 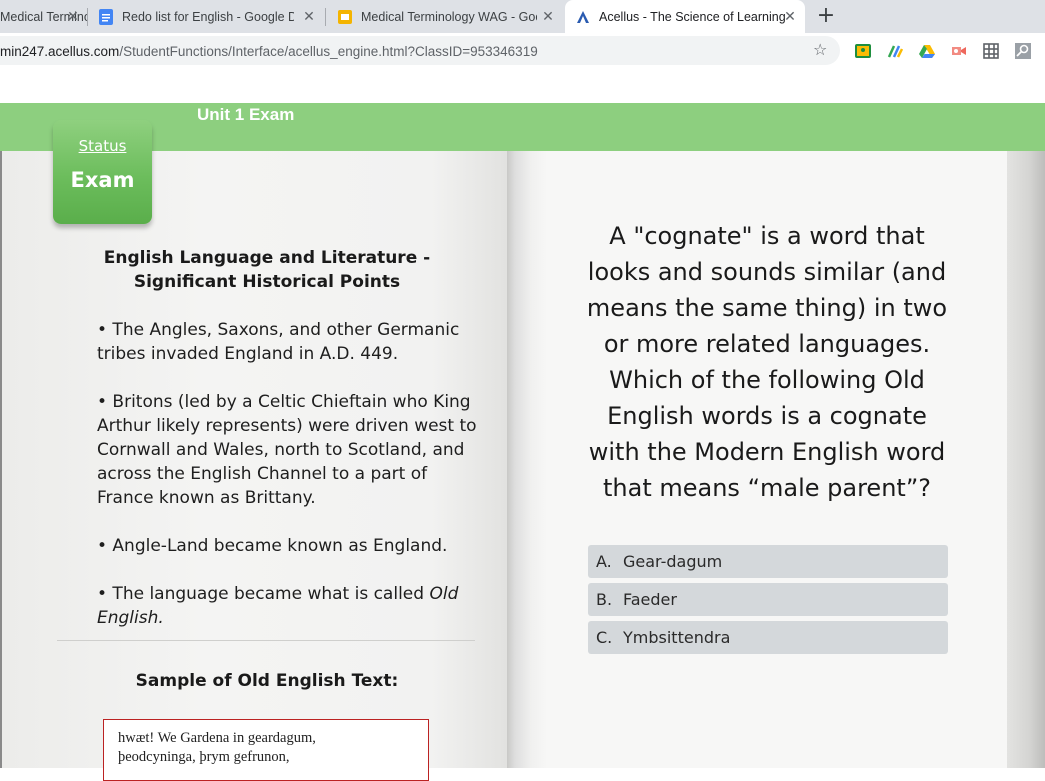 I want to click on answer-text: Gear-dagum, so click(x=673, y=561).